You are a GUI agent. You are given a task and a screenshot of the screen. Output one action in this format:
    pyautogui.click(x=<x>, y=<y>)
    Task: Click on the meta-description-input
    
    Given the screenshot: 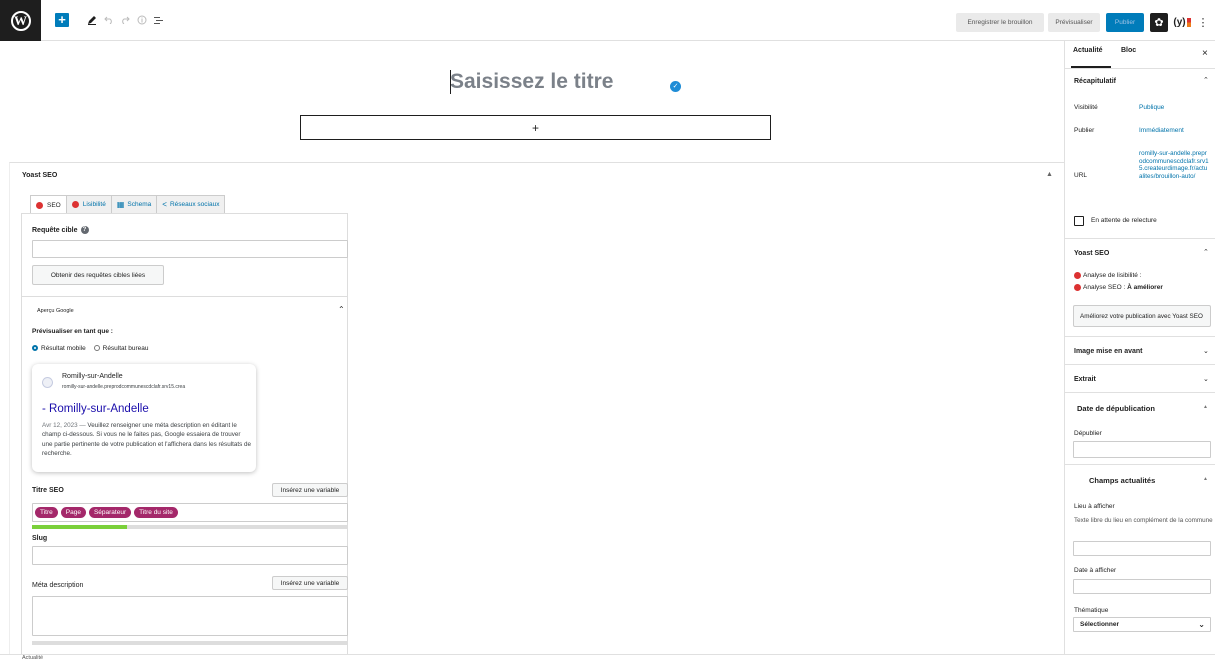 What is the action you would take?
    pyautogui.click(x=190, y=616)
    